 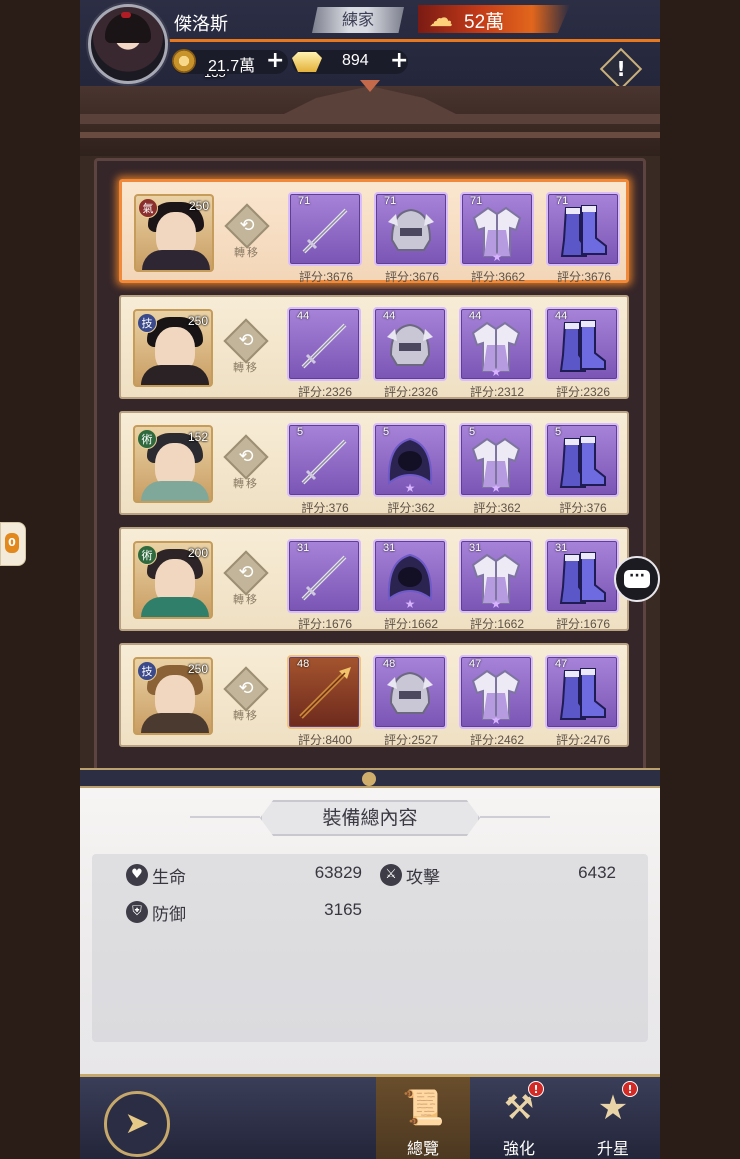 I want to click on summary-title: 裝備總內容, so click(x=370, y=818).